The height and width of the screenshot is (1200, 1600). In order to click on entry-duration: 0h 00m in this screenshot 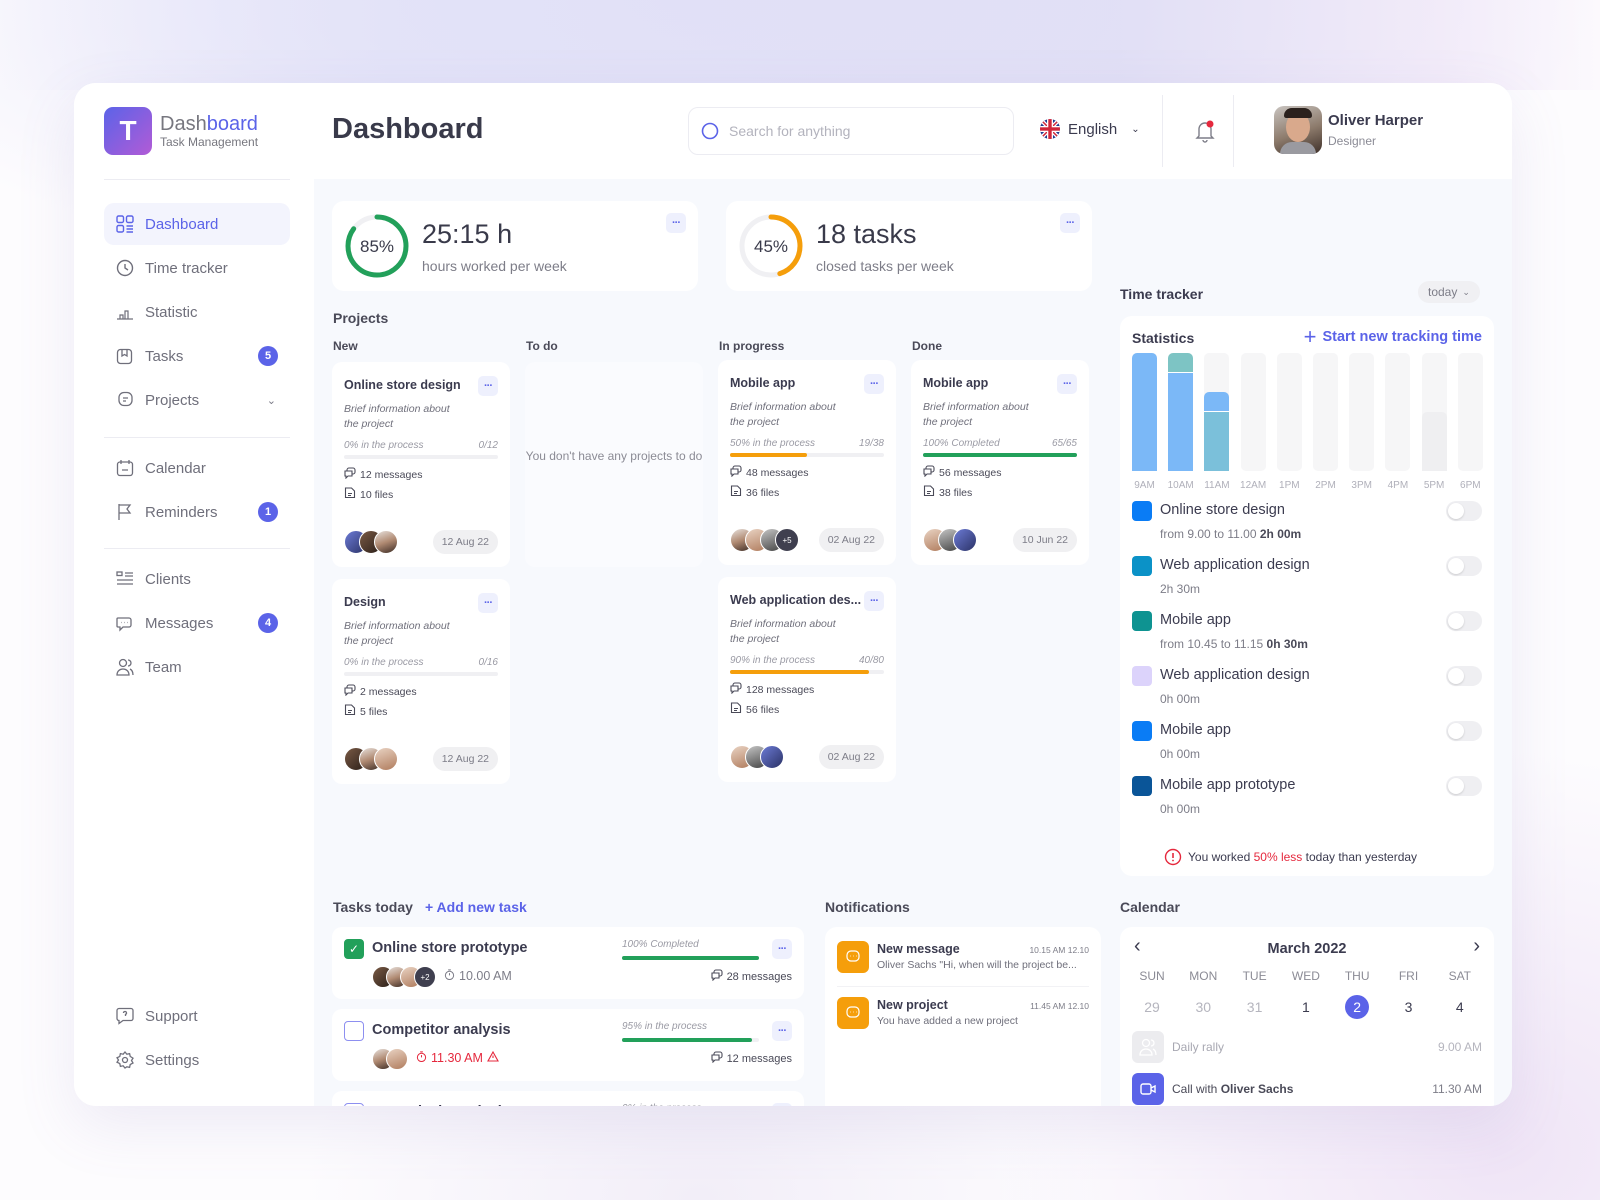, I will do `click(1180, 809)`.